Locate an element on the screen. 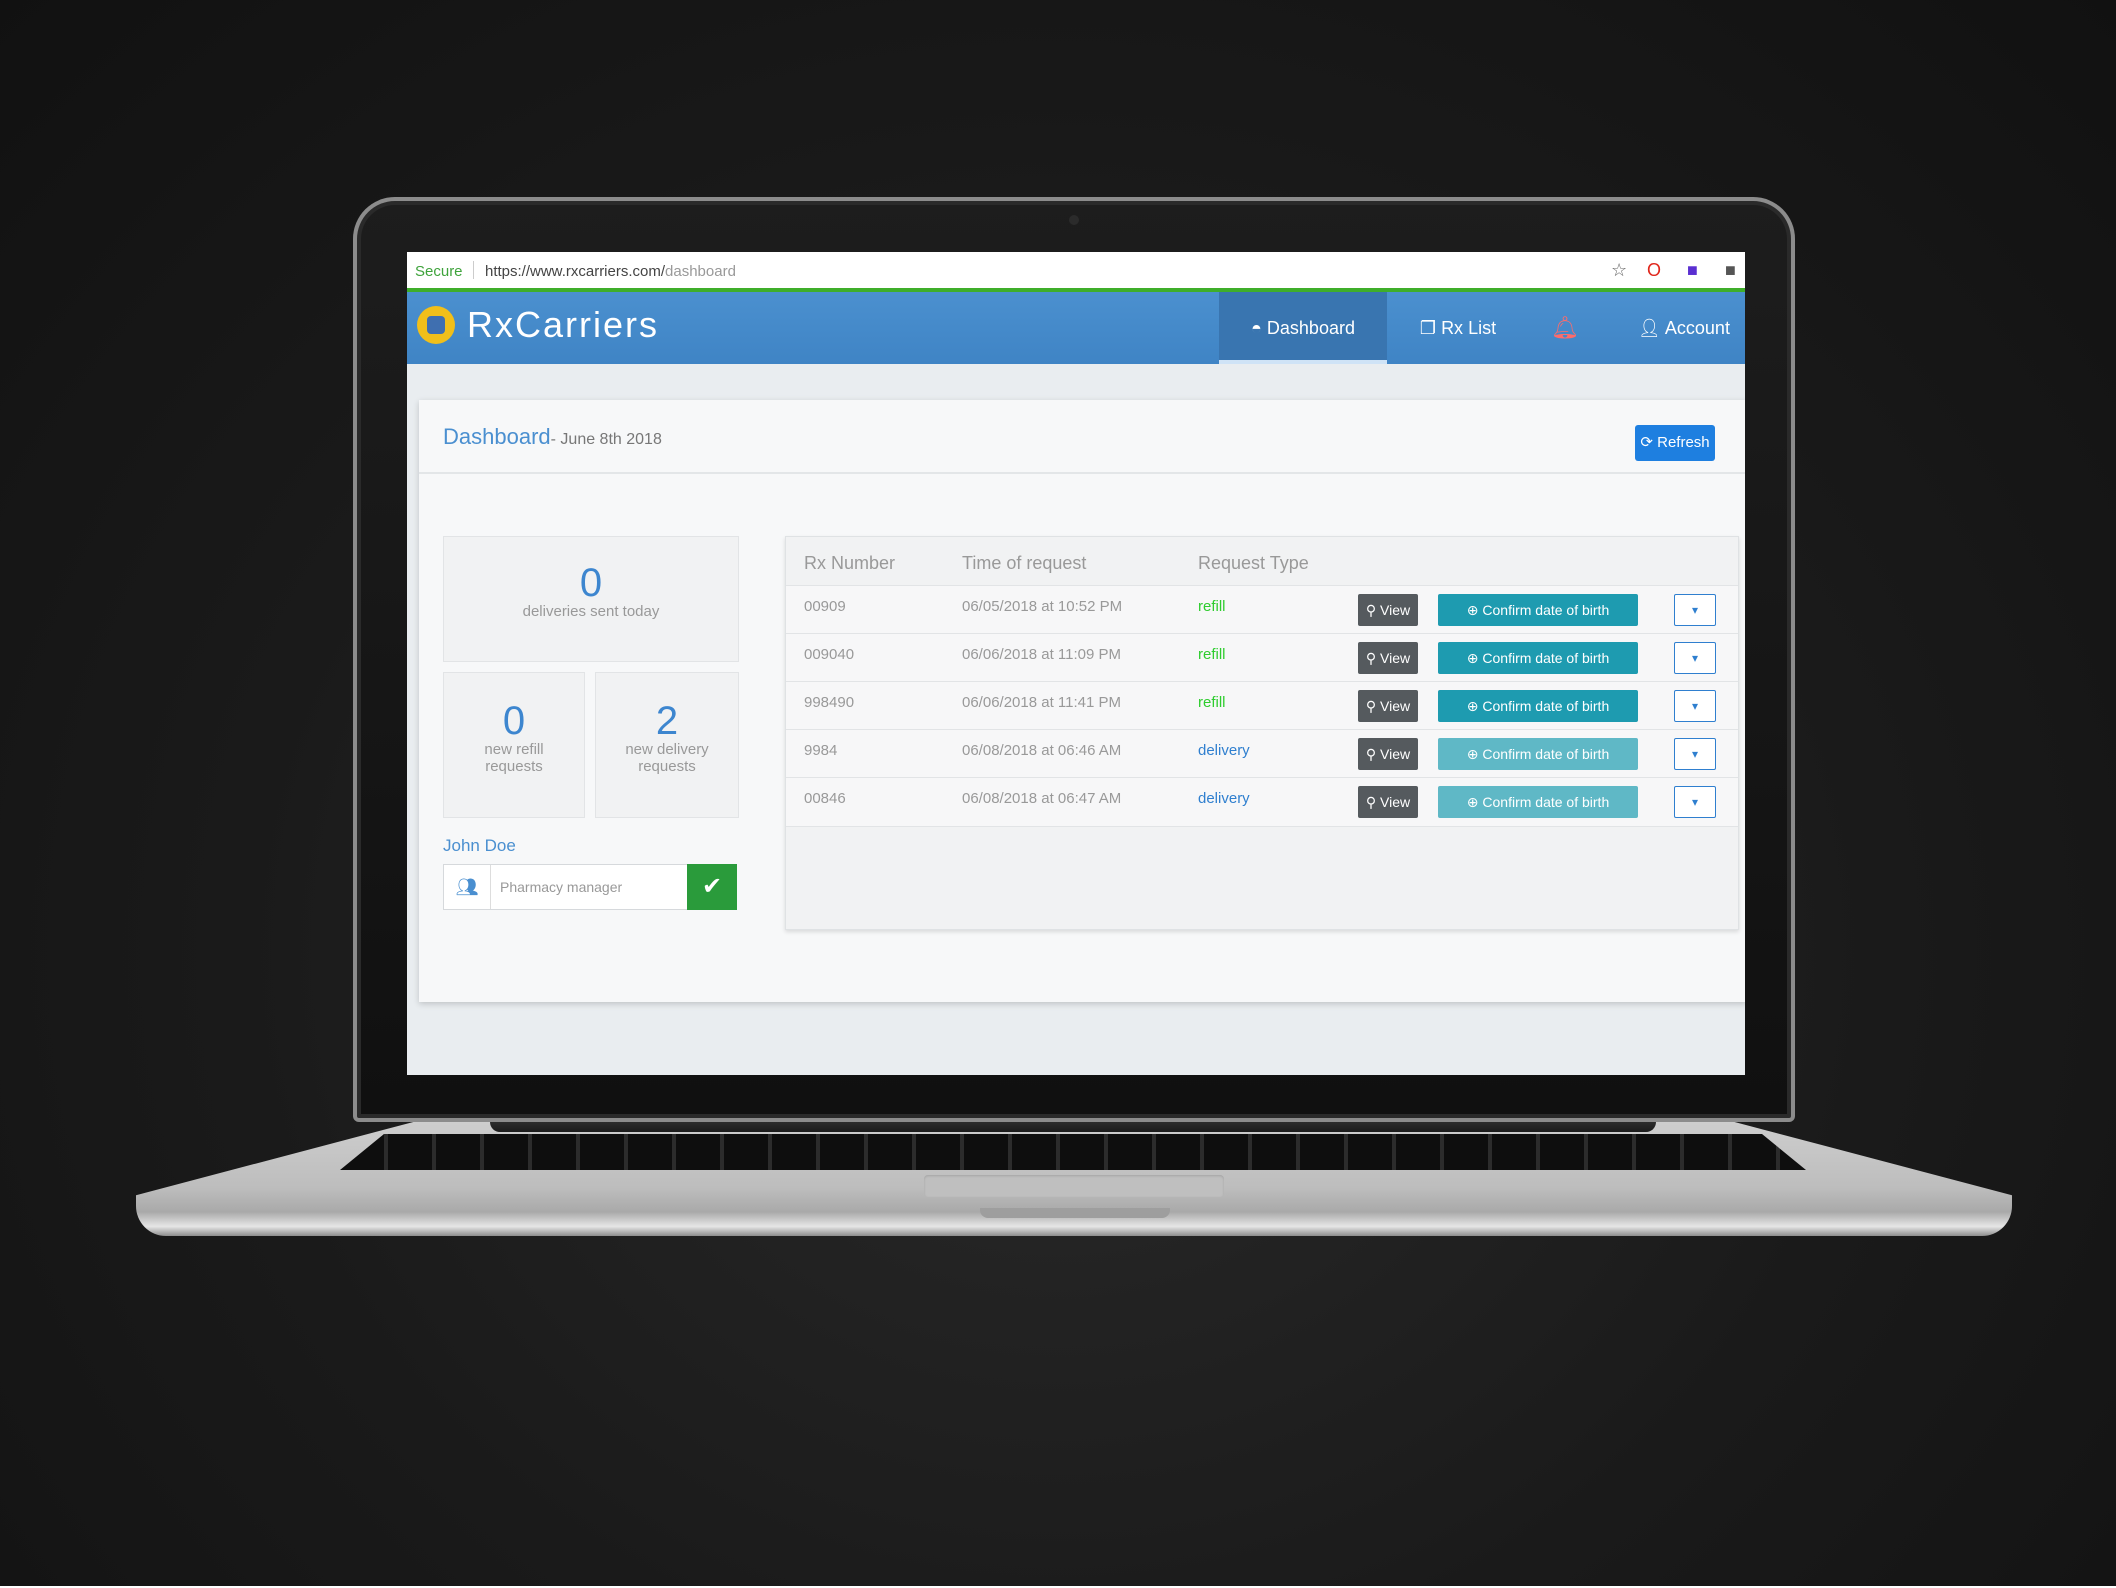 This screenshot has width=2116, height=1588. stat-delivery-count: 2 is located at coordinates (667, 721).